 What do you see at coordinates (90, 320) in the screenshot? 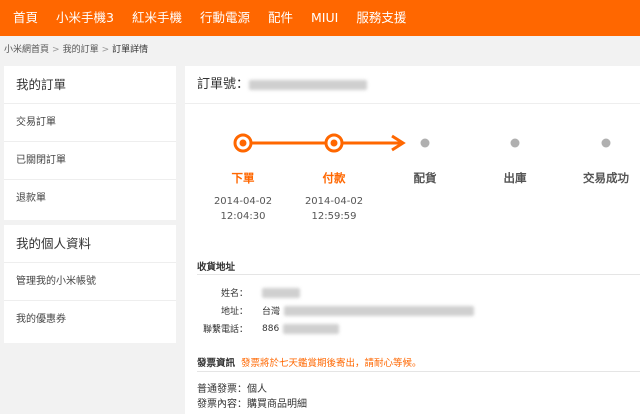
I see `sidebar-item-coupons: 我的優惠券` at bounding box center [90, 320].